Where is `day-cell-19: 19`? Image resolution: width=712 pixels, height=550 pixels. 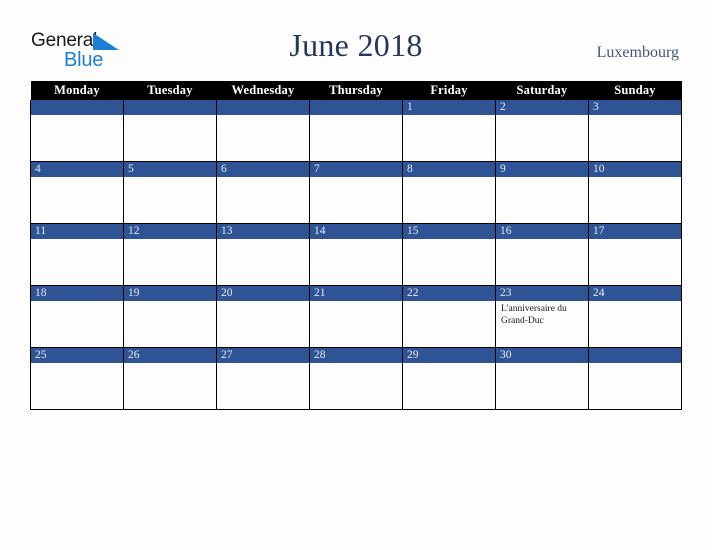 day-cell-19: 19 is located at coordinates (170, 316).